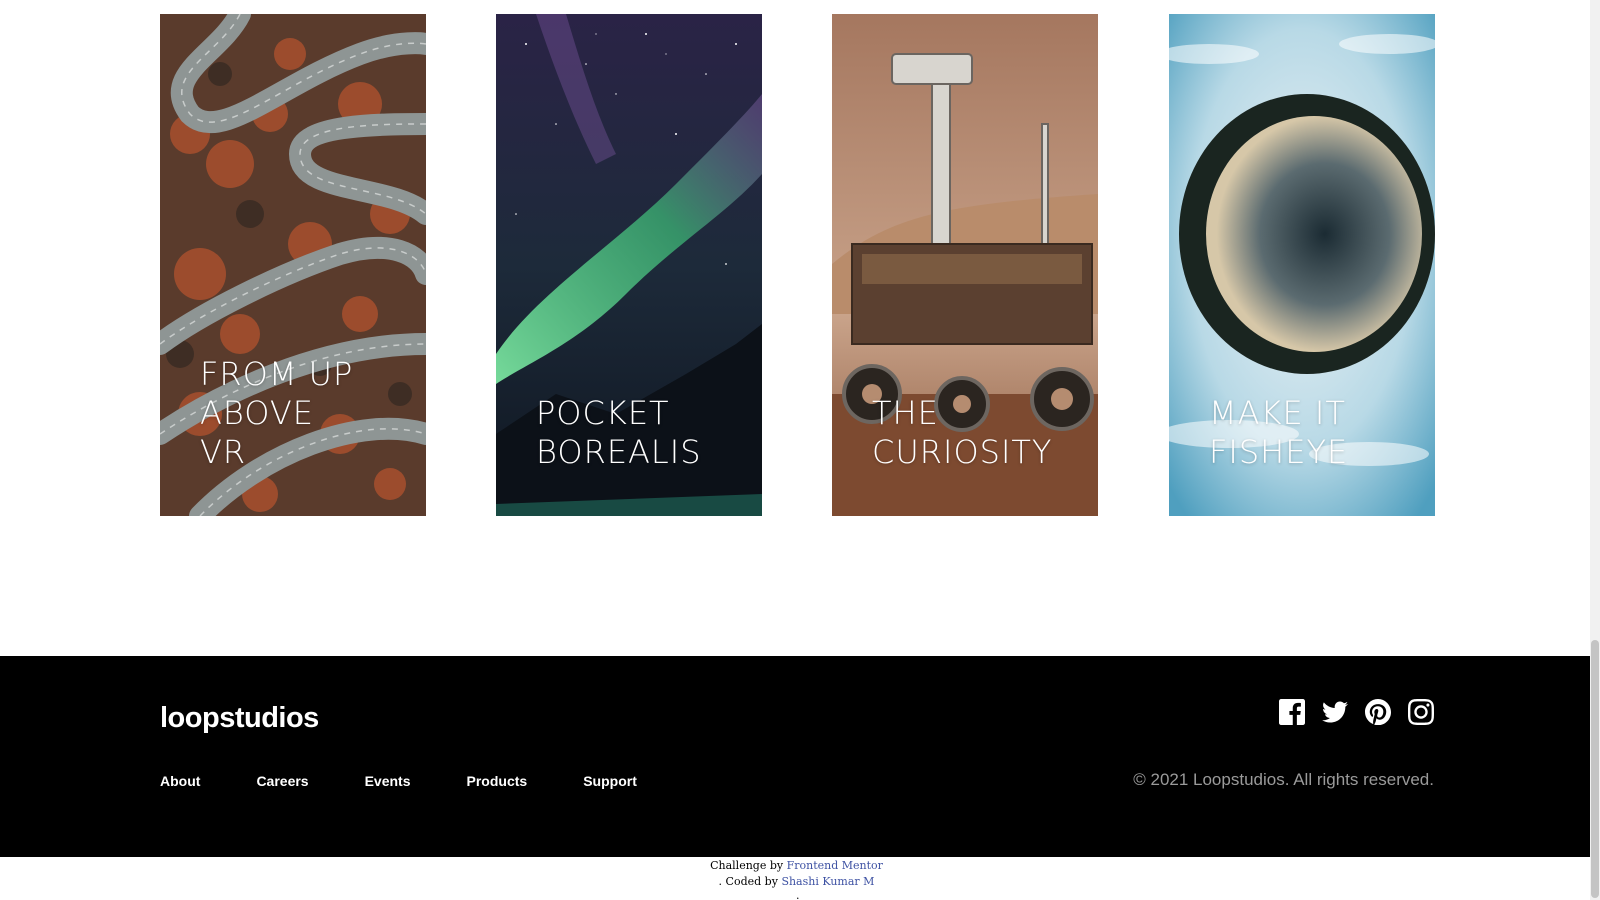 Image resolution: width=1600 pixels, height=900 pixels. Describe the element at coordinates (748, 881) in the screenshot. I see `coded-prefix: . Coded by` at that location.